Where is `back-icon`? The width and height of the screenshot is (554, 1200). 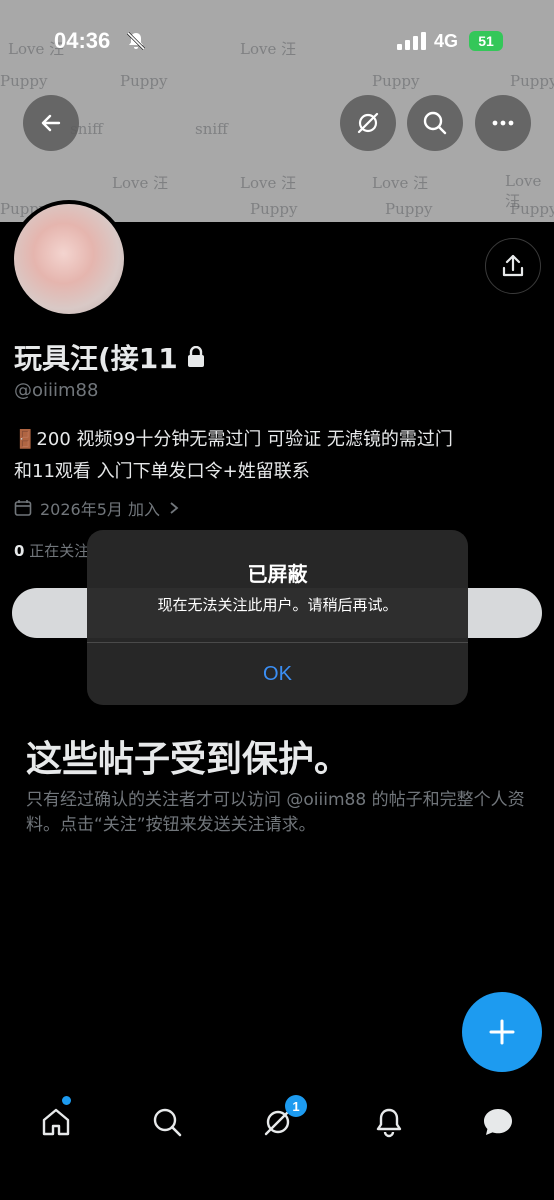 back-icon is located at coordinates (51, 123).